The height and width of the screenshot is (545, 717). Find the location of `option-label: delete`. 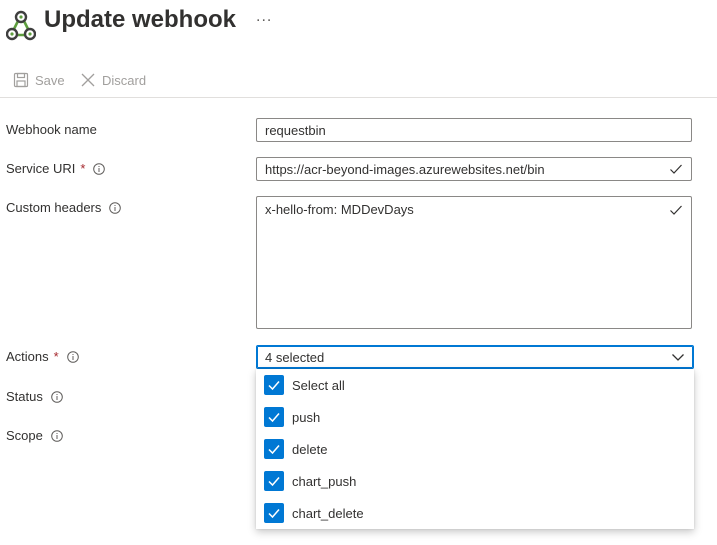

option-label: delete is located at coordinates (310, 449).